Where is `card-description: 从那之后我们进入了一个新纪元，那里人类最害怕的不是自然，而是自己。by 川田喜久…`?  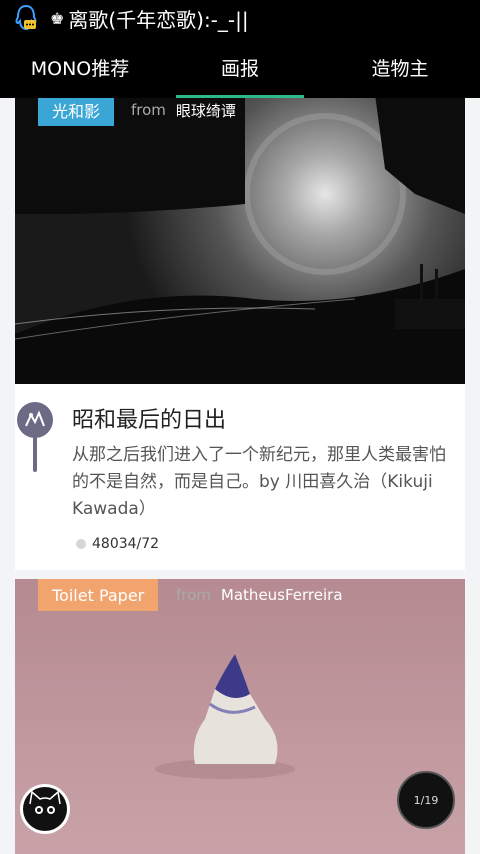
card-description: 从那之后我们进入了一个新纪元，那里人类最害怕的不是自然，而是自己。by 川田喜久… is located at coordinates (259, 482).